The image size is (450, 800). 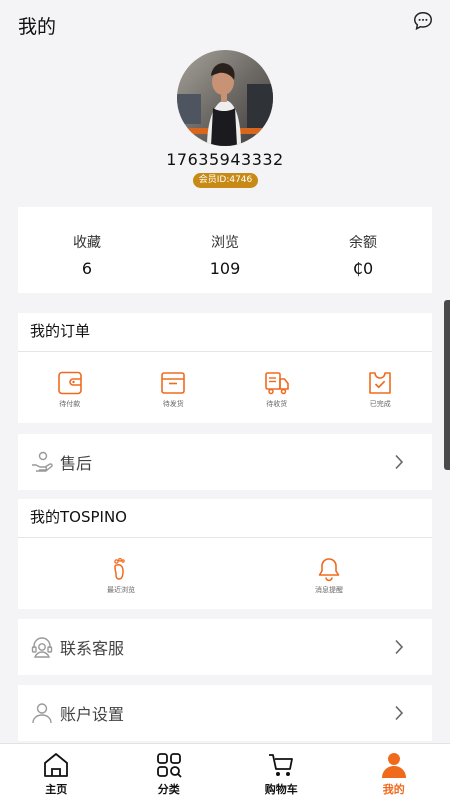 What do you see at coordinates (168, 789) in the screenshot?
I see `tab-label: 分类` at bounding box center [168, 789].